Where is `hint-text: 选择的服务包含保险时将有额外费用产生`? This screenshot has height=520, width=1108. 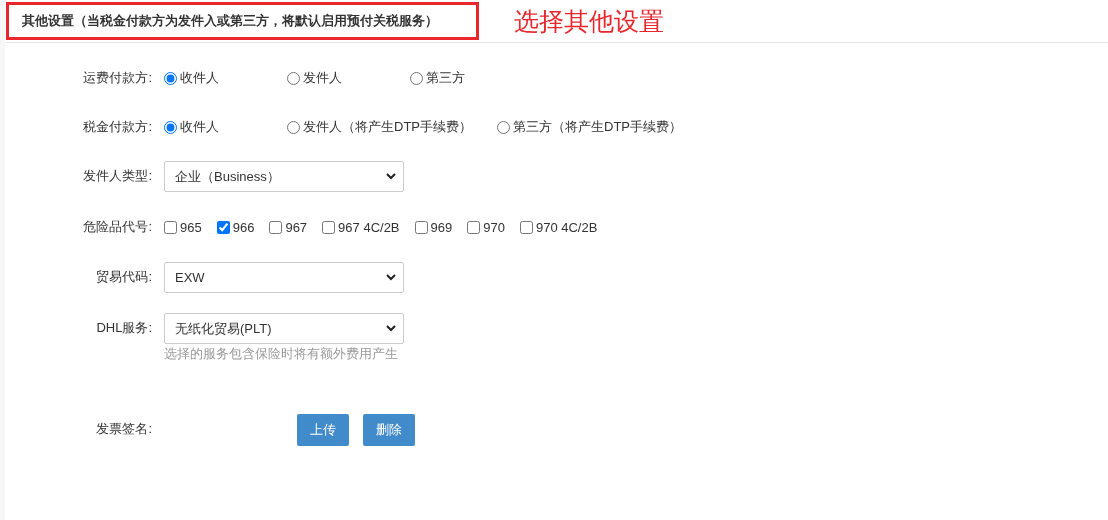 hint-text: 选择的服务包含保险时将有额外费用产生 is located at coordinates (281, 354).